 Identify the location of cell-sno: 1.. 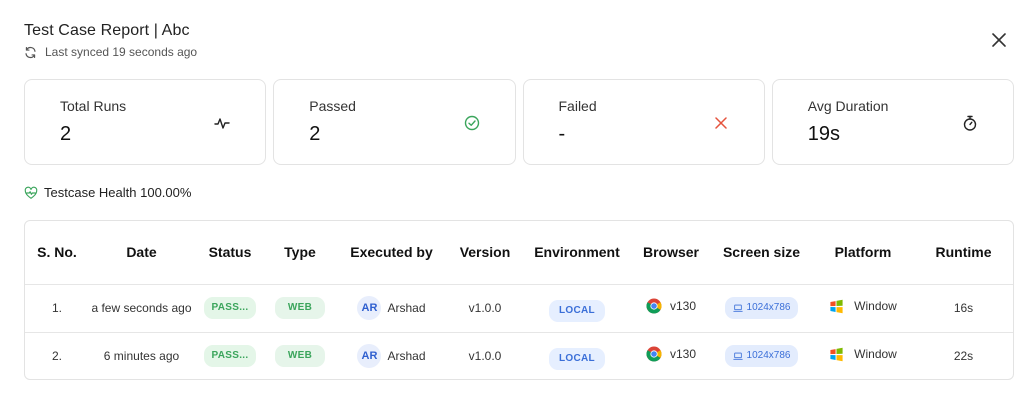
(57, 307).